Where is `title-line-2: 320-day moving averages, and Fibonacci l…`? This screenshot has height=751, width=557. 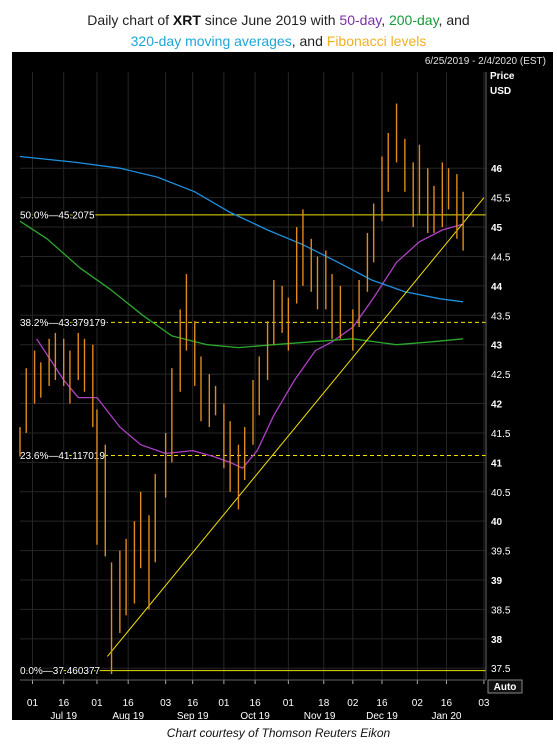
title-line-2: 320-day moving averages, and Fibonacci l… is located at coordinates (278, 41).